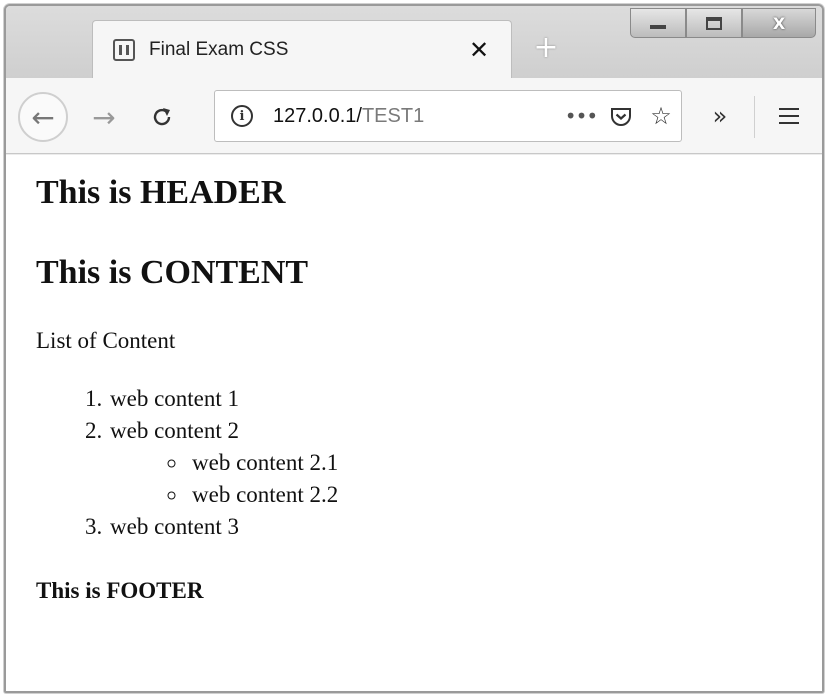  I want to click on info-icon: i, so click(242, 116).